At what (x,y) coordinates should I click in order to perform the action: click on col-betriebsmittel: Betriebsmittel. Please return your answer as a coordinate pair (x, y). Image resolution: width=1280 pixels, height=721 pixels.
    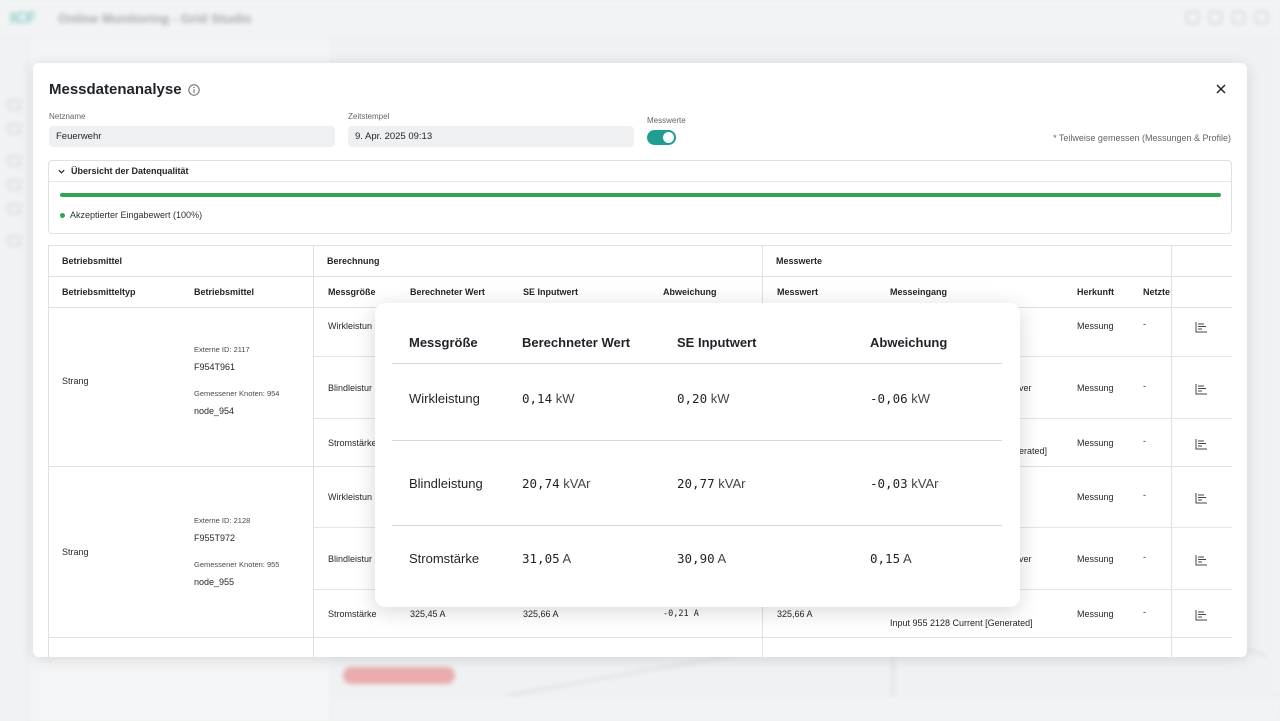
    Looking at the image, I should click on (224, 292).